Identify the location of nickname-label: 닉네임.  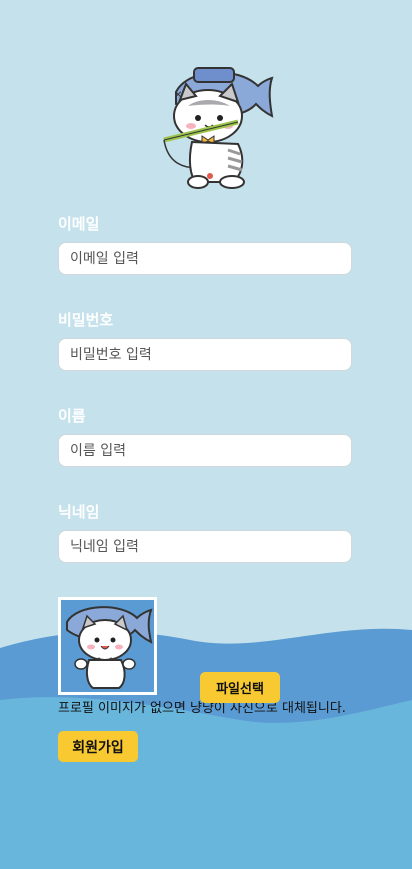
(79, 512).